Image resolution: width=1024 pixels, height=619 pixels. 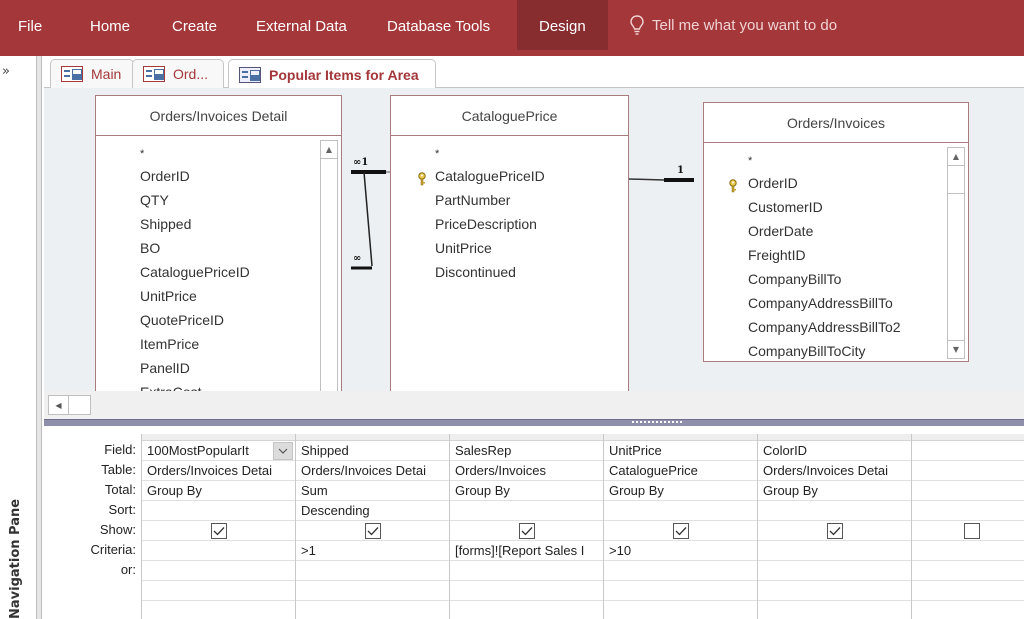 What do you see at coordinates (329, 265) in the screenshot?
I see `field-list-scrollbar: ▲` at bounding box center [329, 265].